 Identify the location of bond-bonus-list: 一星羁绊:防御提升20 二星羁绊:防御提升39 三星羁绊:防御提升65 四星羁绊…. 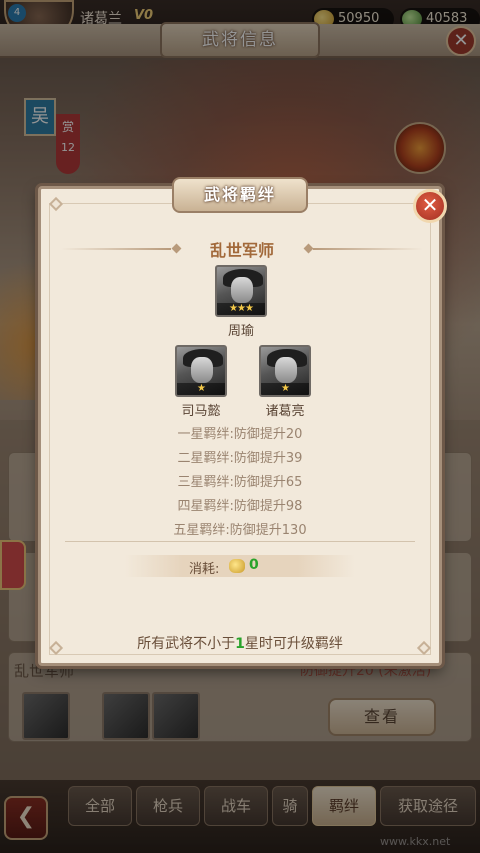
(240, 483).